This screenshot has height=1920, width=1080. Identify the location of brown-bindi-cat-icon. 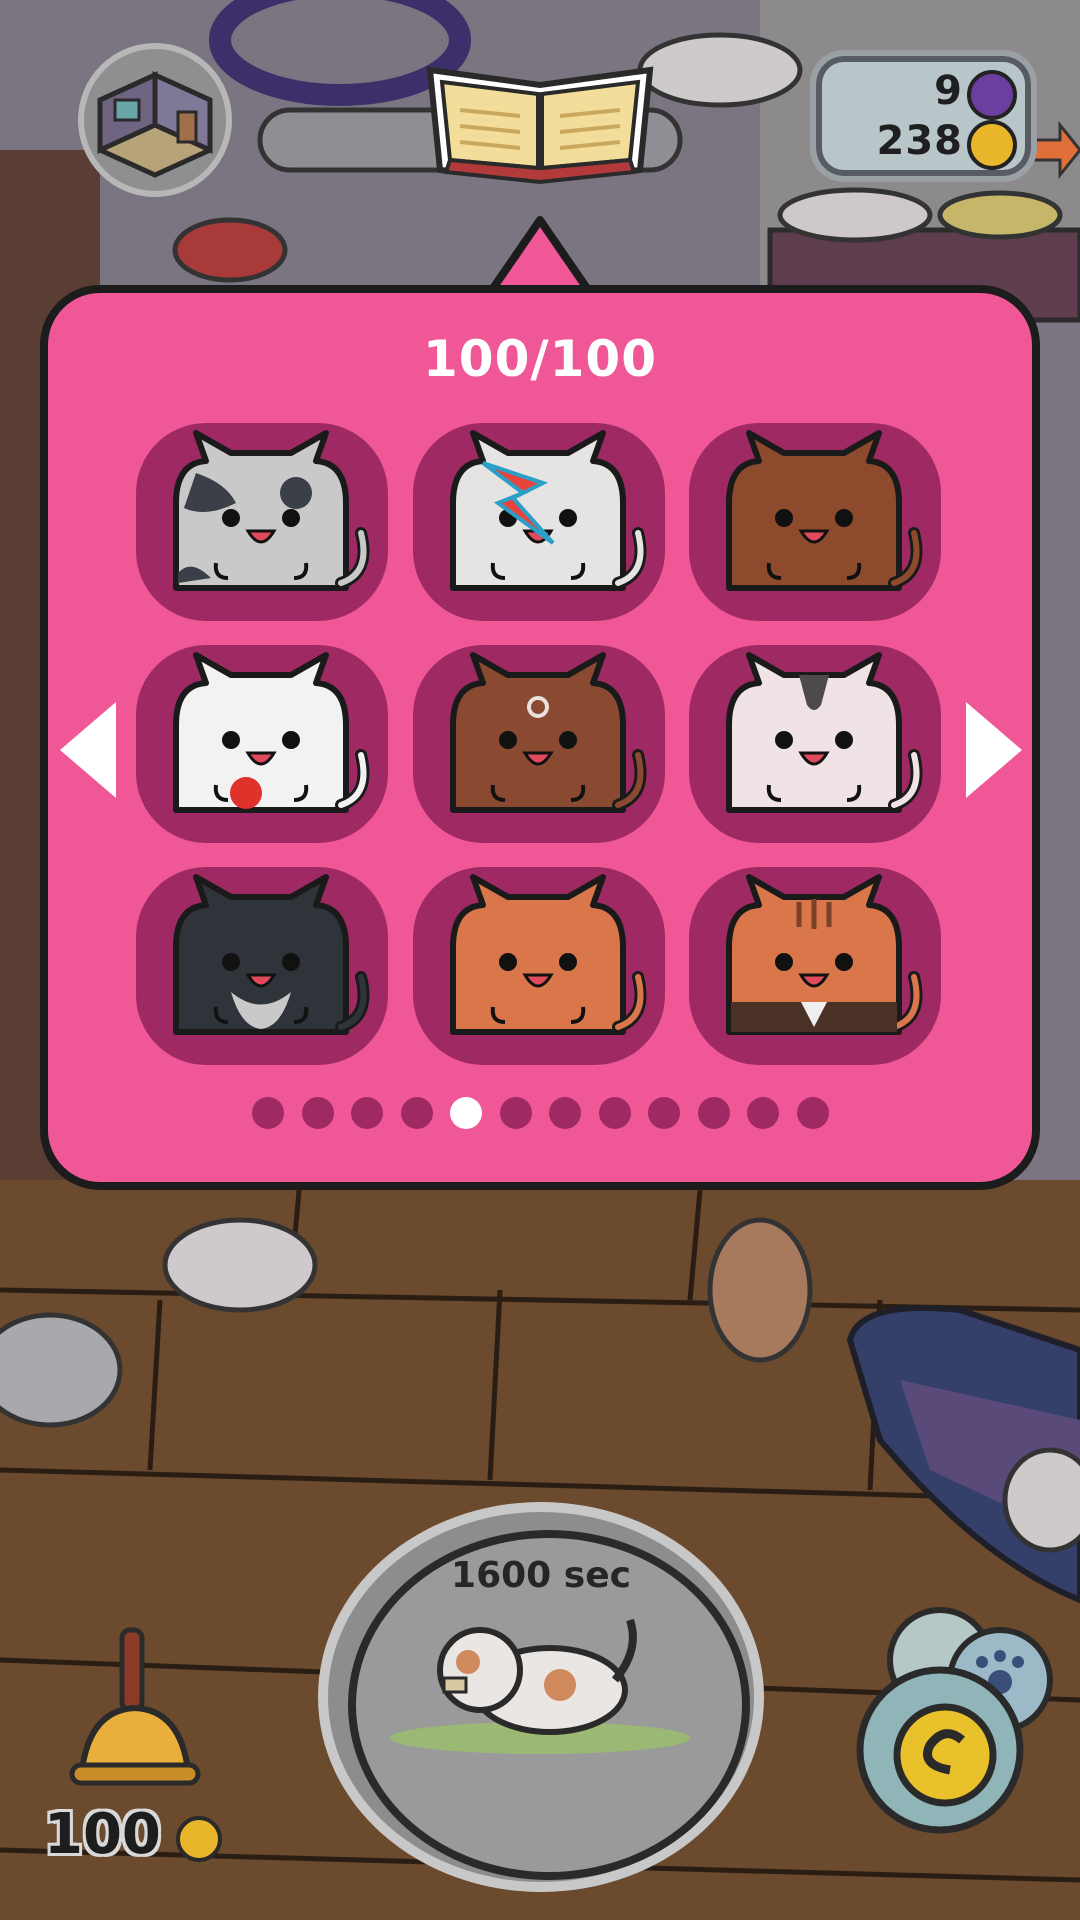
(548, 732).